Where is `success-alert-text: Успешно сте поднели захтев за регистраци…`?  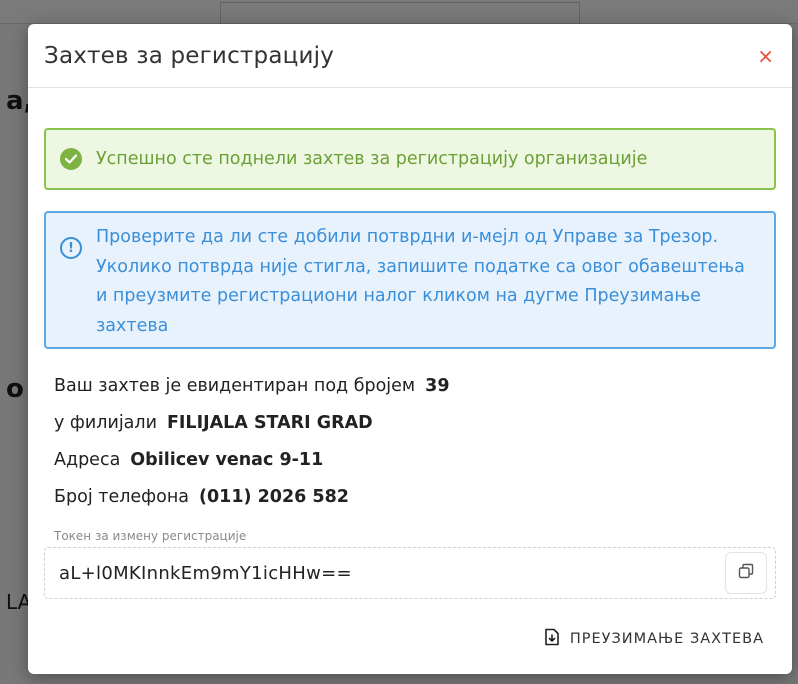 success-alert-text: Успешно сте поднели захтев за регистраци… is located at coordinates (372, 159).